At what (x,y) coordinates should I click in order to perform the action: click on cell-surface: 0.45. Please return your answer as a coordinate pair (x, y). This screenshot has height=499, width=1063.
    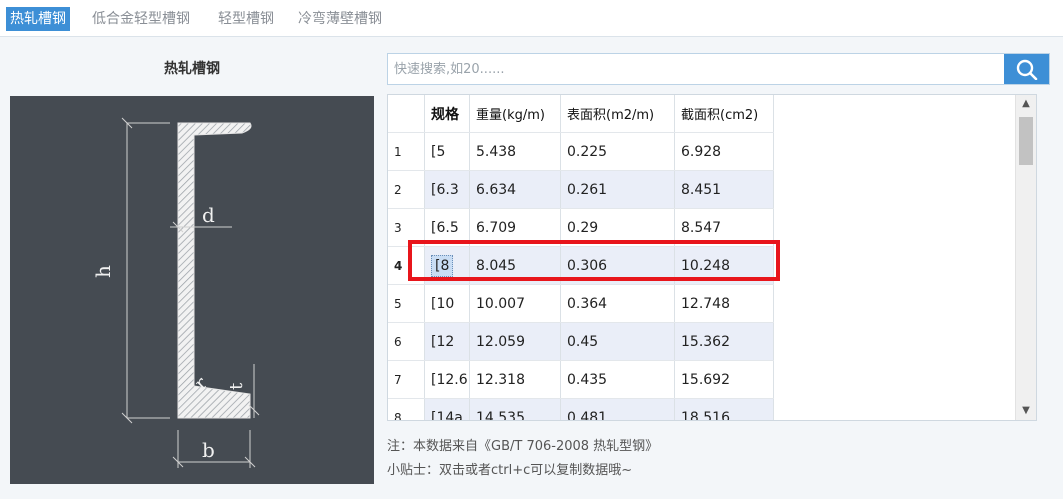
    Looking at the image, I should click on (617, 341).